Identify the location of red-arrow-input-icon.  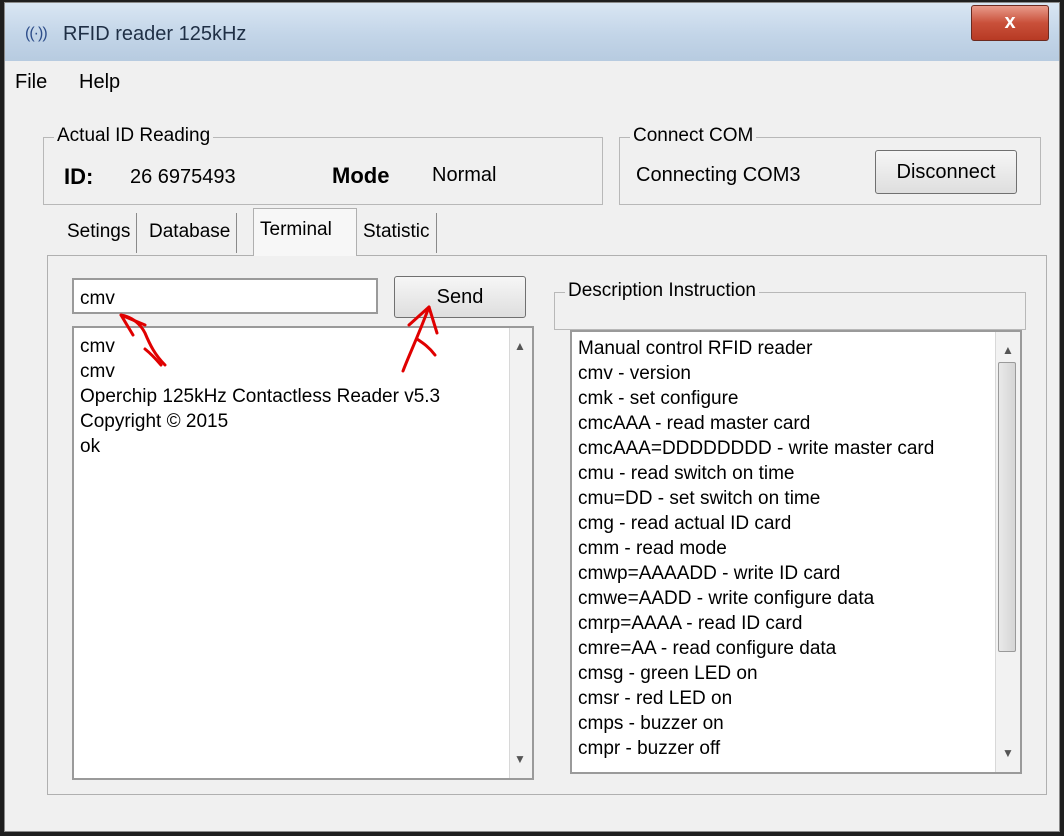
(143, 340).